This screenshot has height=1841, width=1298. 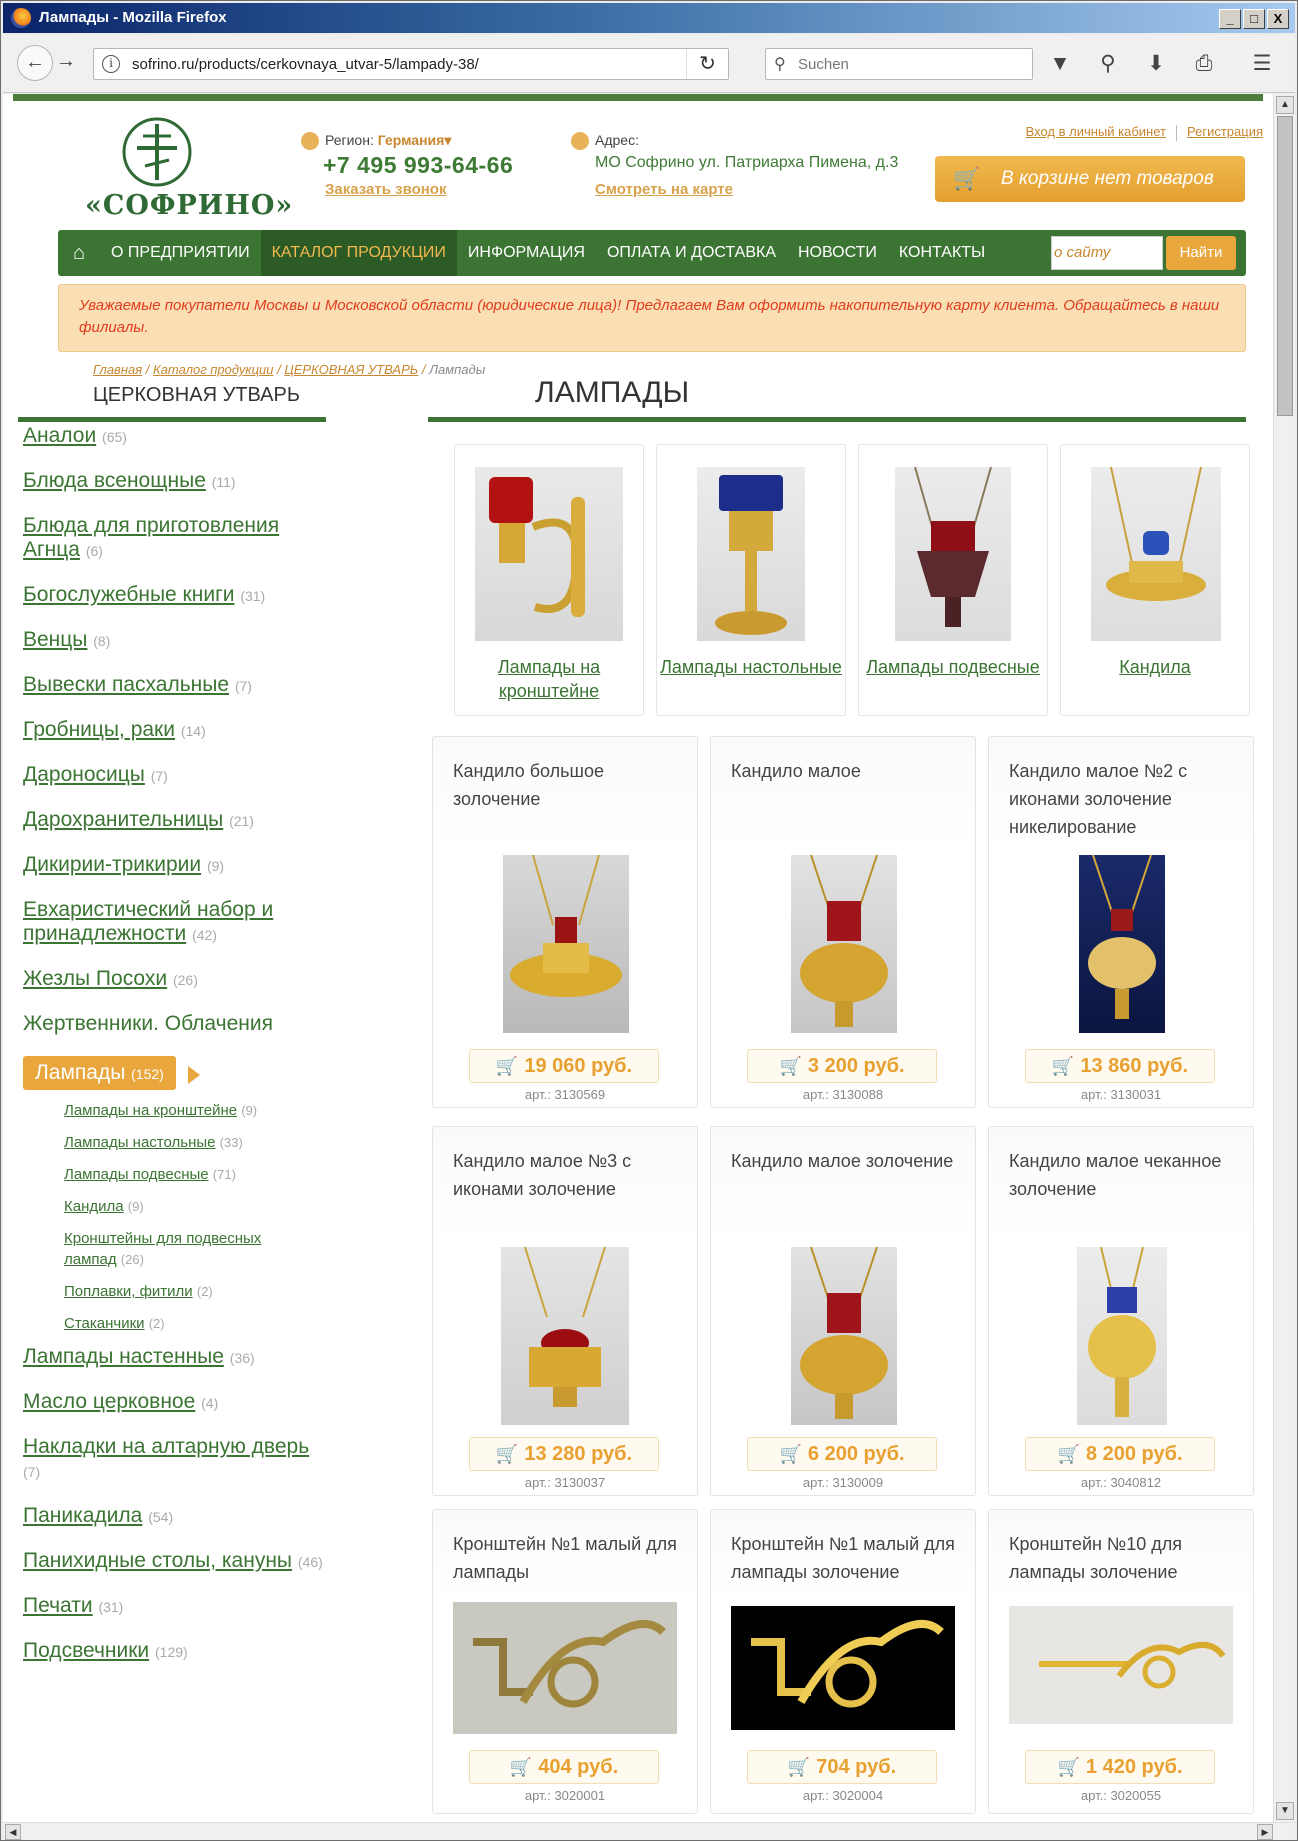 I want to click on category-item: Панихидные столы, кануны (46), so click(x=173, y=1561).